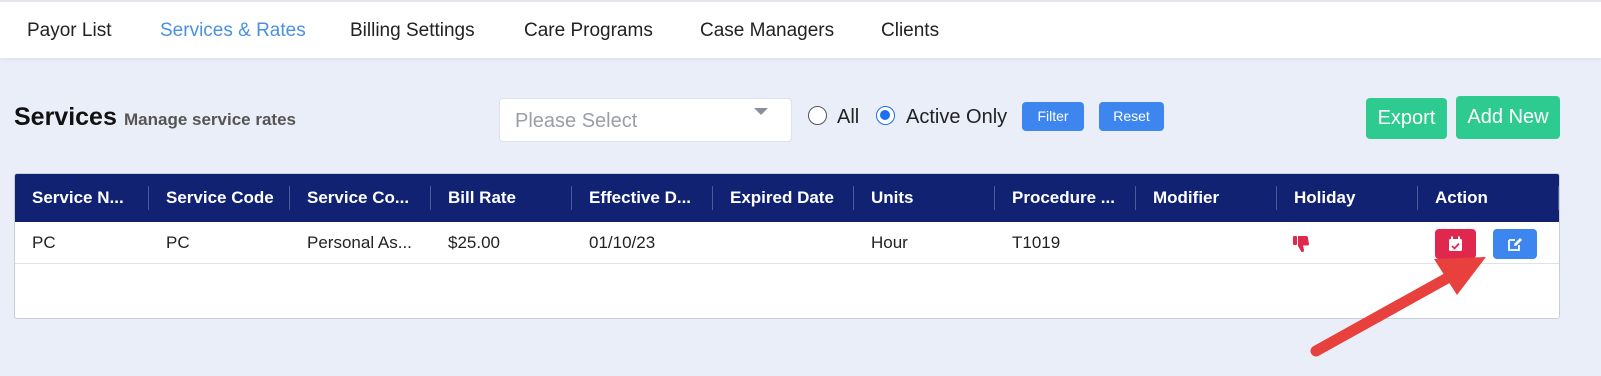 This screenshot has width=1601, height=376. What do you see at coordinates (1131, 116) in the screenshot?
I see `reset-button: Reset` at bounding box center [1131, 116].